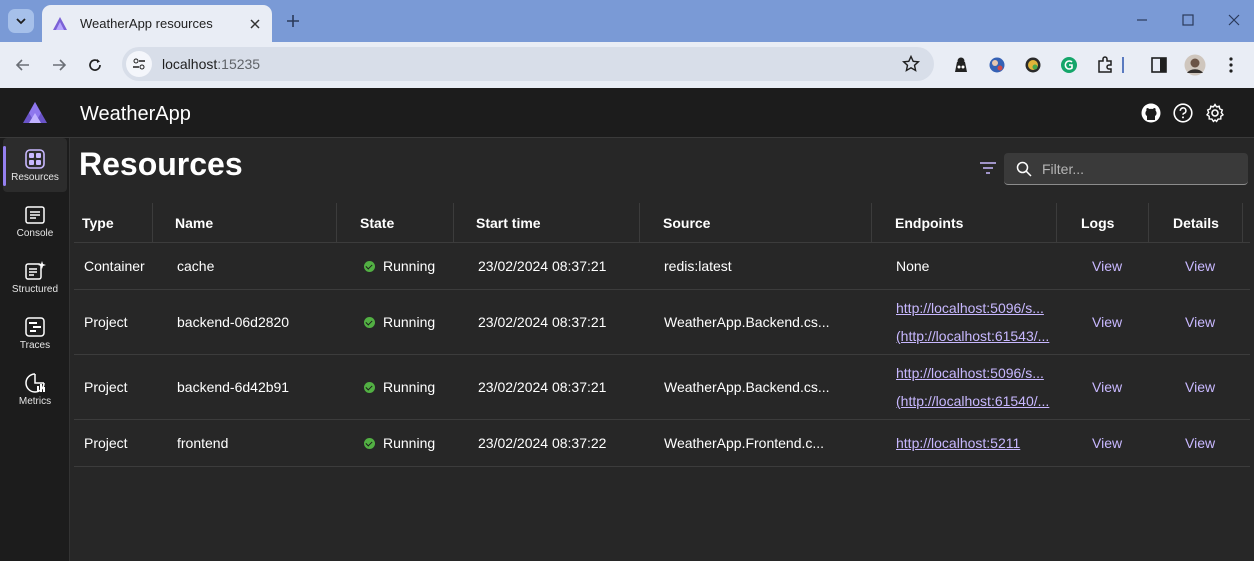  Describe the element at coordinates (1234, 20) in the screenshot. I see `window-close-icon` at that location.